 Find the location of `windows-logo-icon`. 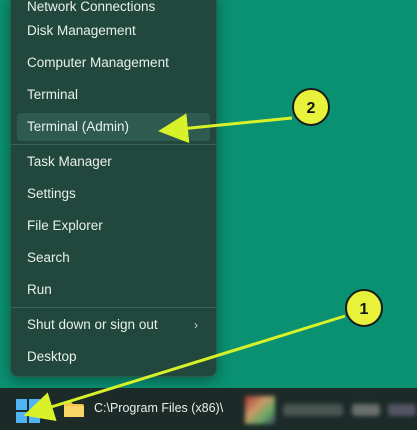

windows-logo-icon is located at coordinates (28, 411).